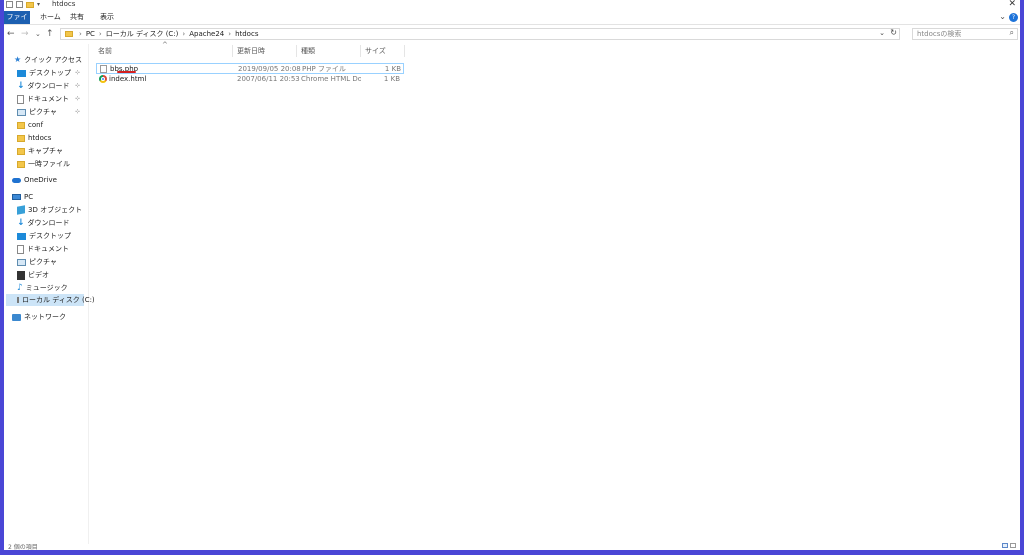  Describe the element at coordinates (29, 197) in the screenshot. I see `nav-label: PC` at that location.